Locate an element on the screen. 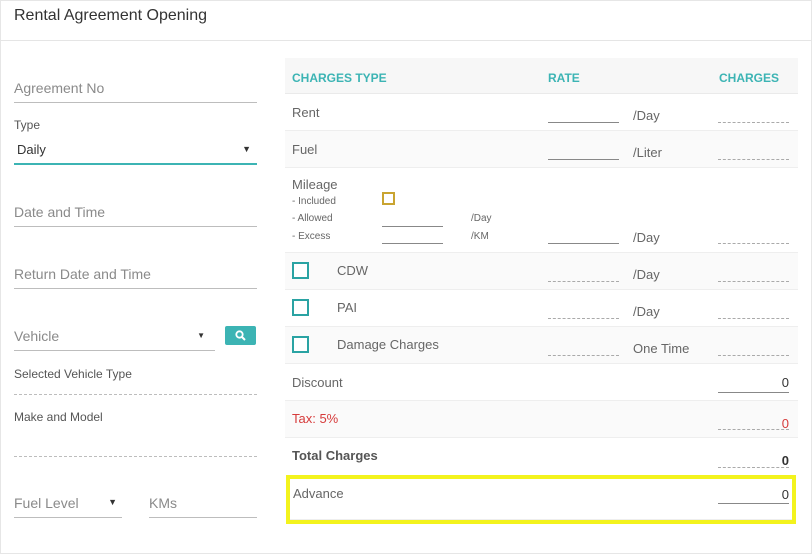 Image resolution: width=812 pixels, height=554 pixels. rate-header: RATE is located at coordinates (564, 78).